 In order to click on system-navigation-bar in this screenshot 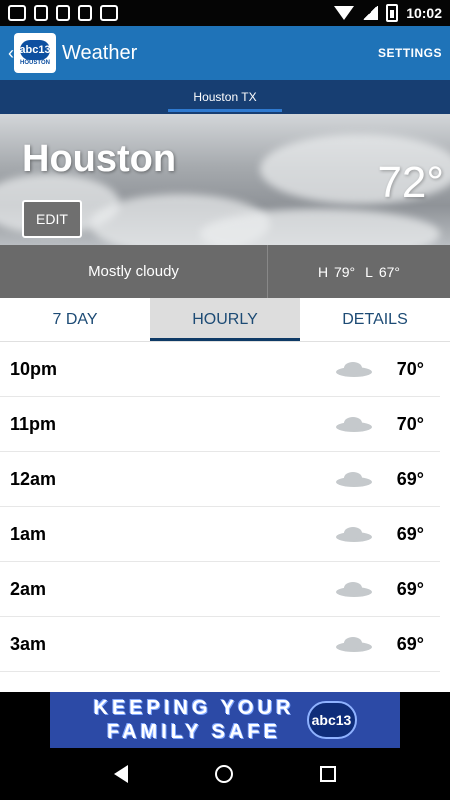, I will do `click(225, 774)`.